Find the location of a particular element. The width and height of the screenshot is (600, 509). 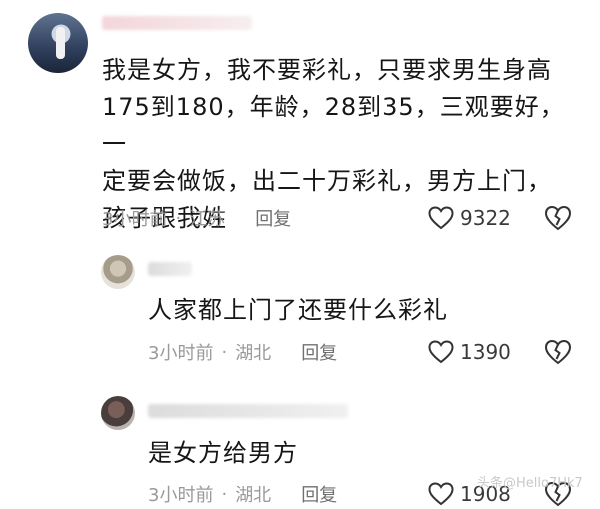

comment-meta: 3小时前 · 江苏 回复 is located at coordinates (196, 218).